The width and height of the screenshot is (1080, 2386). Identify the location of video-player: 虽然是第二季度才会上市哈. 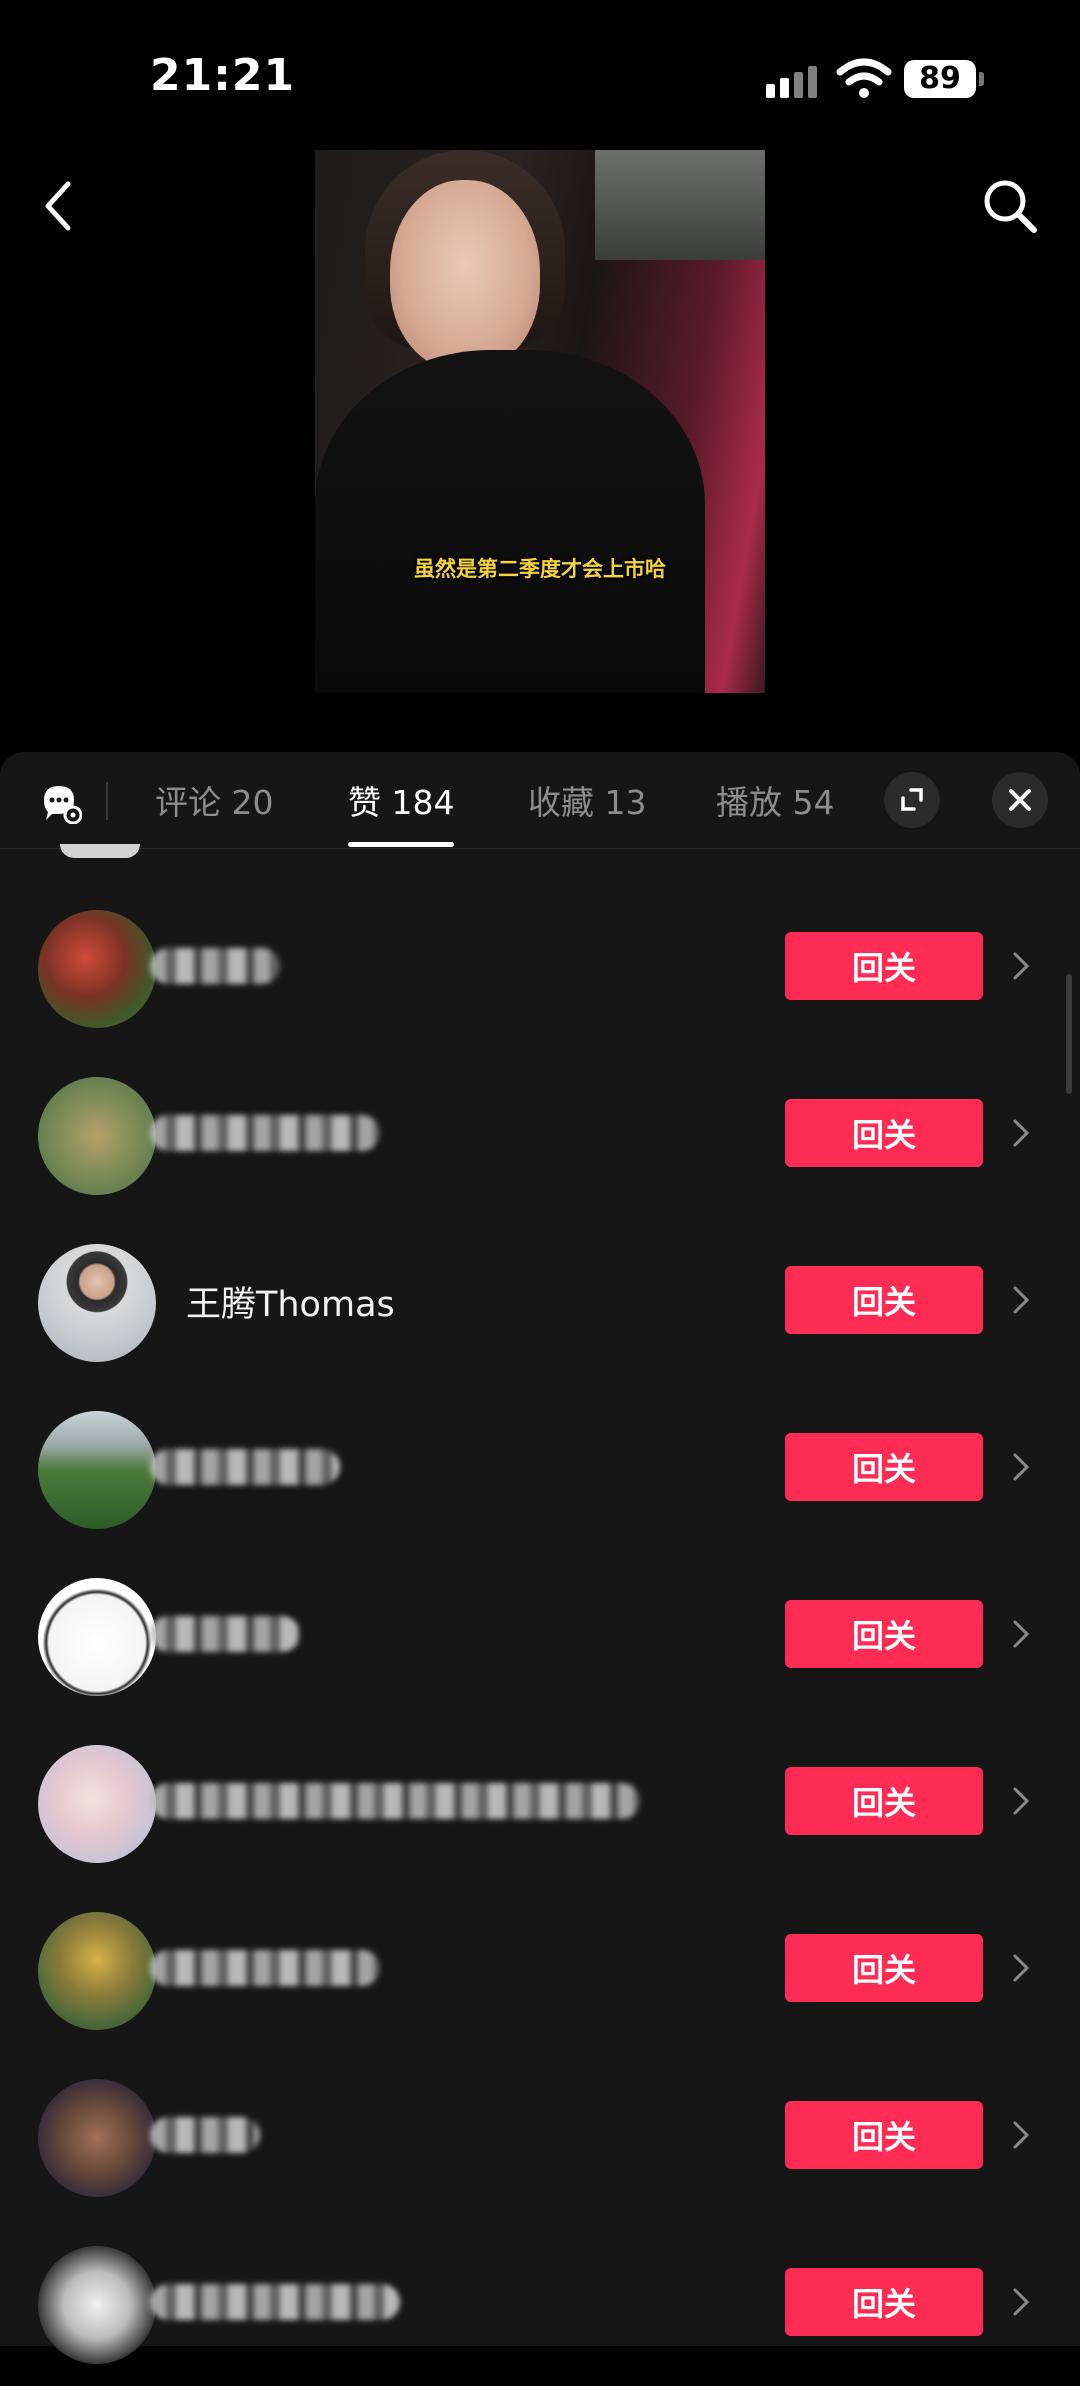
(540, 421).